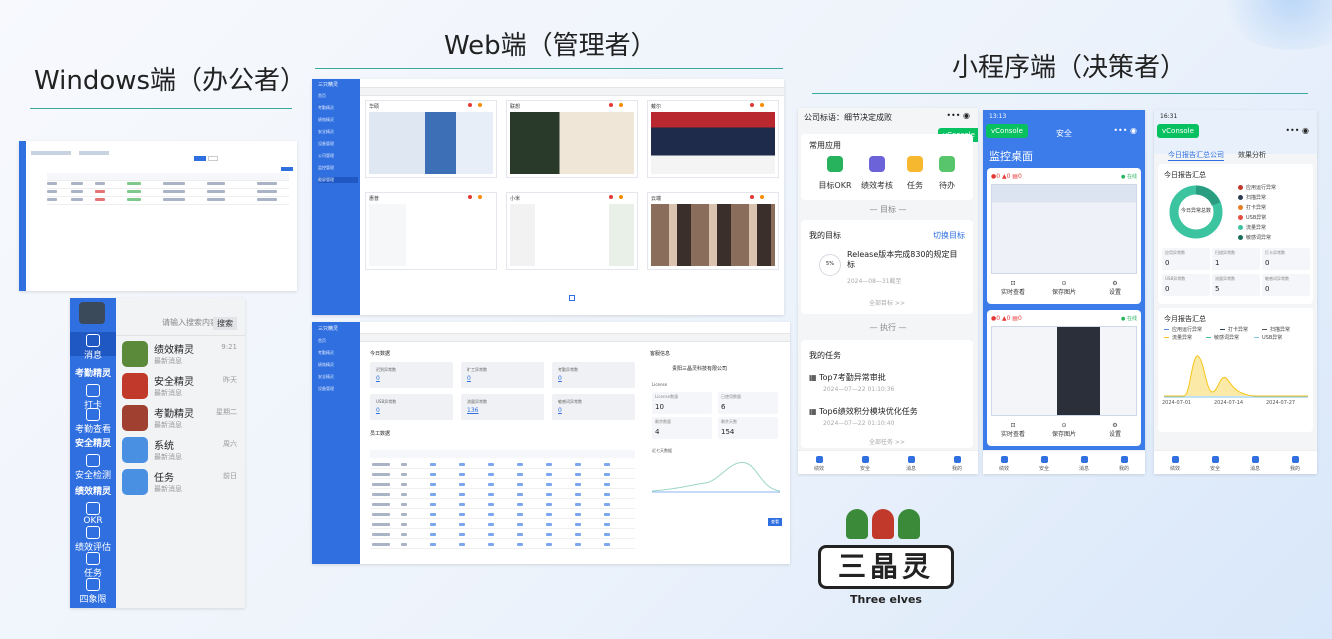 The width and height of the screenshot is (1332, 639). Describe the element at coordinates (887, 302) in the screenshot. I see `all-goals-link: 全部目标 >>` at that location.